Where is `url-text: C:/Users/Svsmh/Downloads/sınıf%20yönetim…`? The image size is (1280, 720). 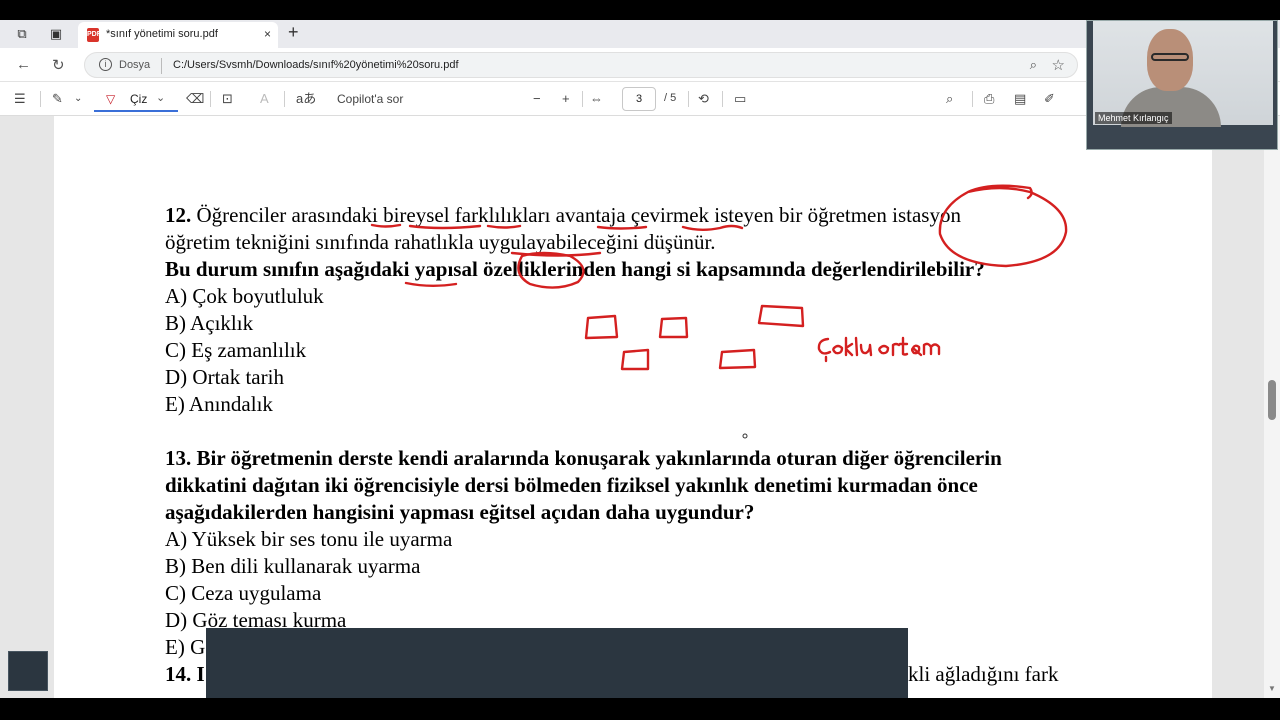 url-text: C:/Users/Svsmh/Downloads/sınıf%20yönetim… is located at coordinates (316, 65).